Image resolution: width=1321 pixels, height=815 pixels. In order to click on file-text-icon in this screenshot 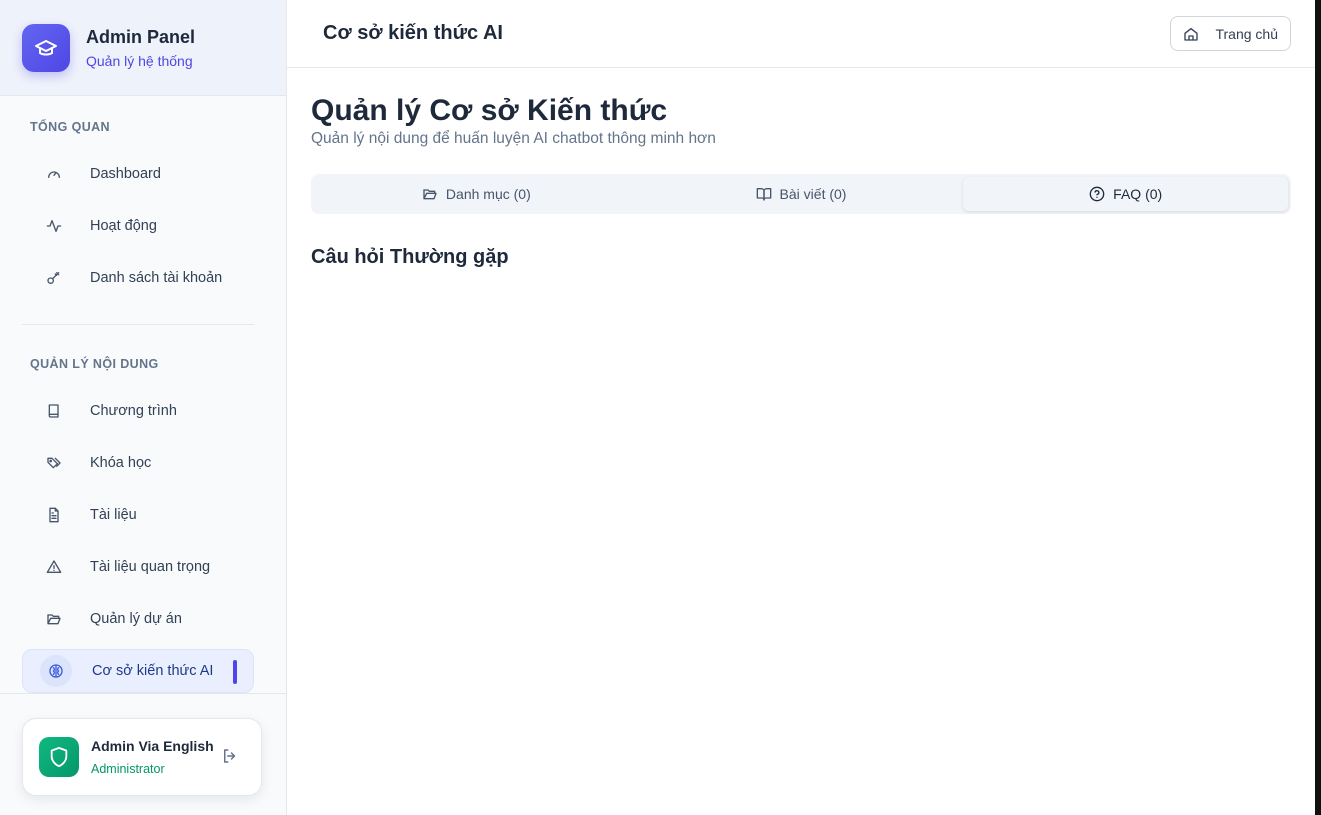, I will do `click(54, 515)`.